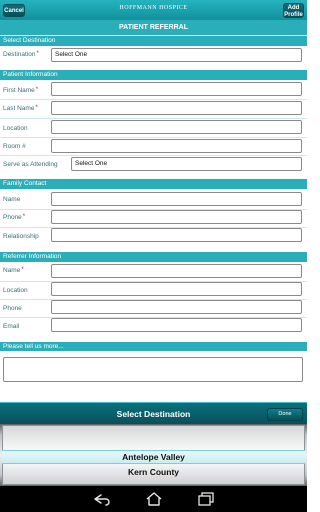 This screenshot has height=512, width=320. What do you see at coordinates (153, 369) in the screenshot?
I see `tell-us-more-textarea` at bounding box center [153, 369].